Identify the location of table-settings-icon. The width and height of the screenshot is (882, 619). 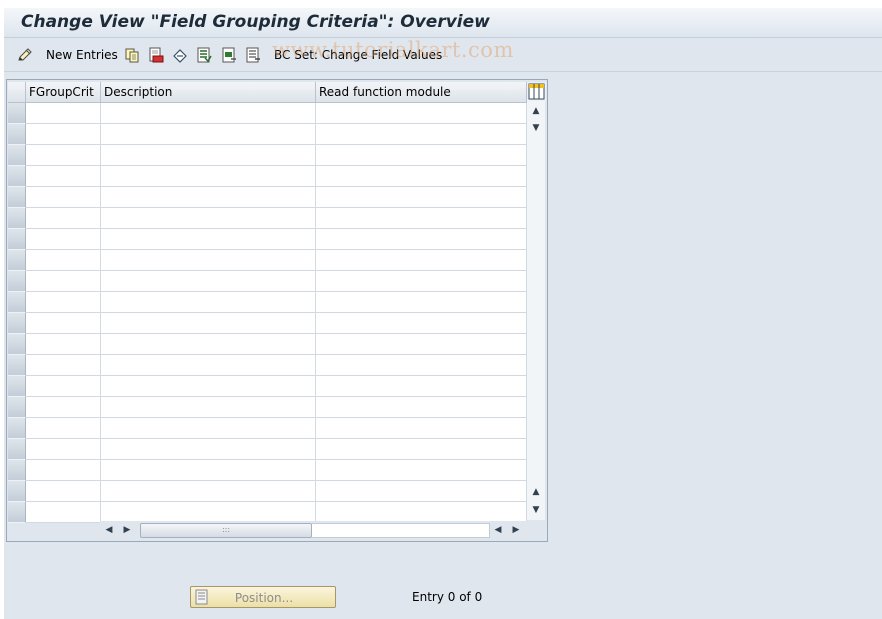
(536, 91).